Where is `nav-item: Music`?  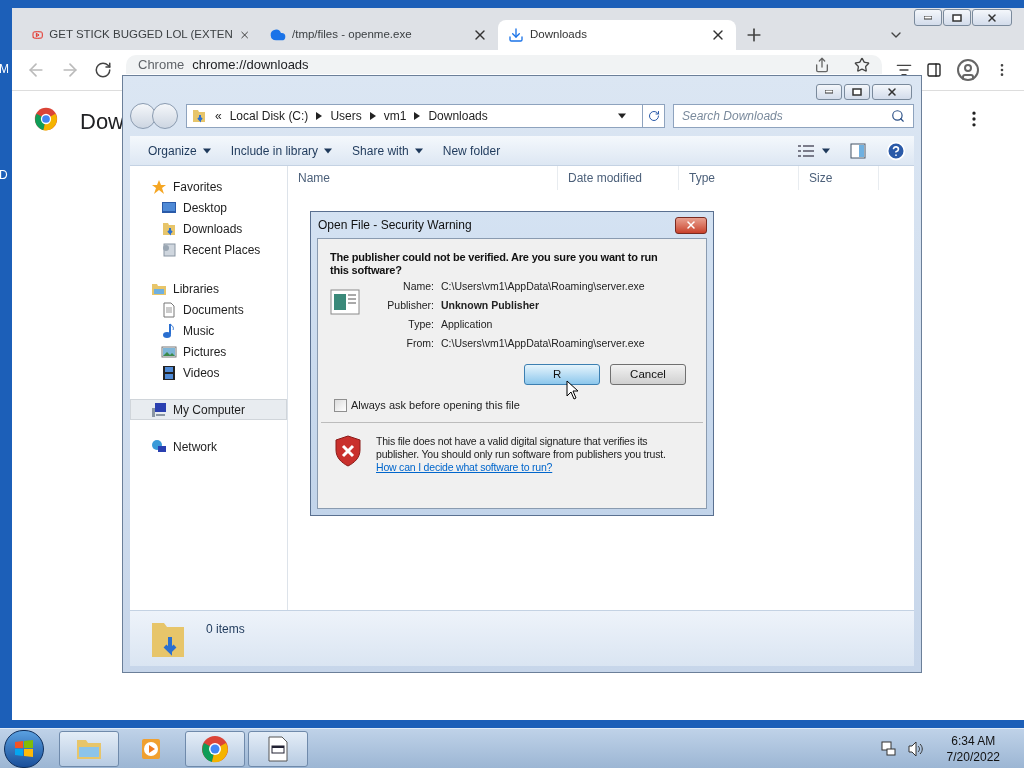 nav-item: Music is located at coordinates (208, 330).